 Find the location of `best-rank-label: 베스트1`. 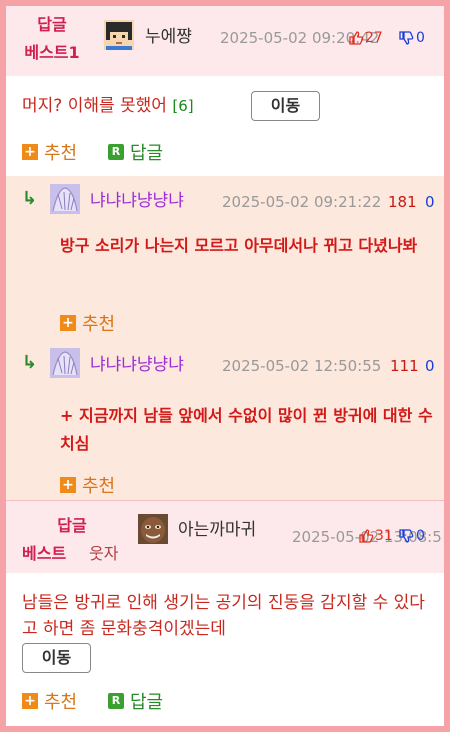

best-rank-label: 베스트1 is located at coordinates (52, 52).